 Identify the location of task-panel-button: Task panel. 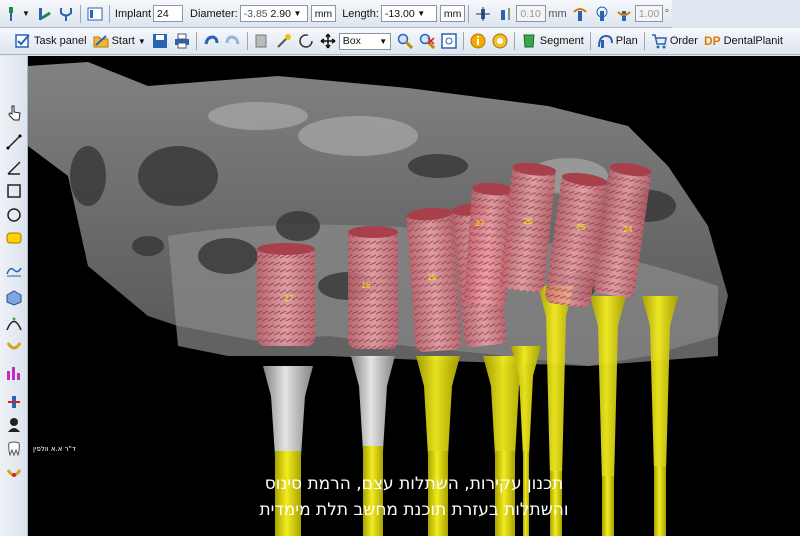
(51, 41).